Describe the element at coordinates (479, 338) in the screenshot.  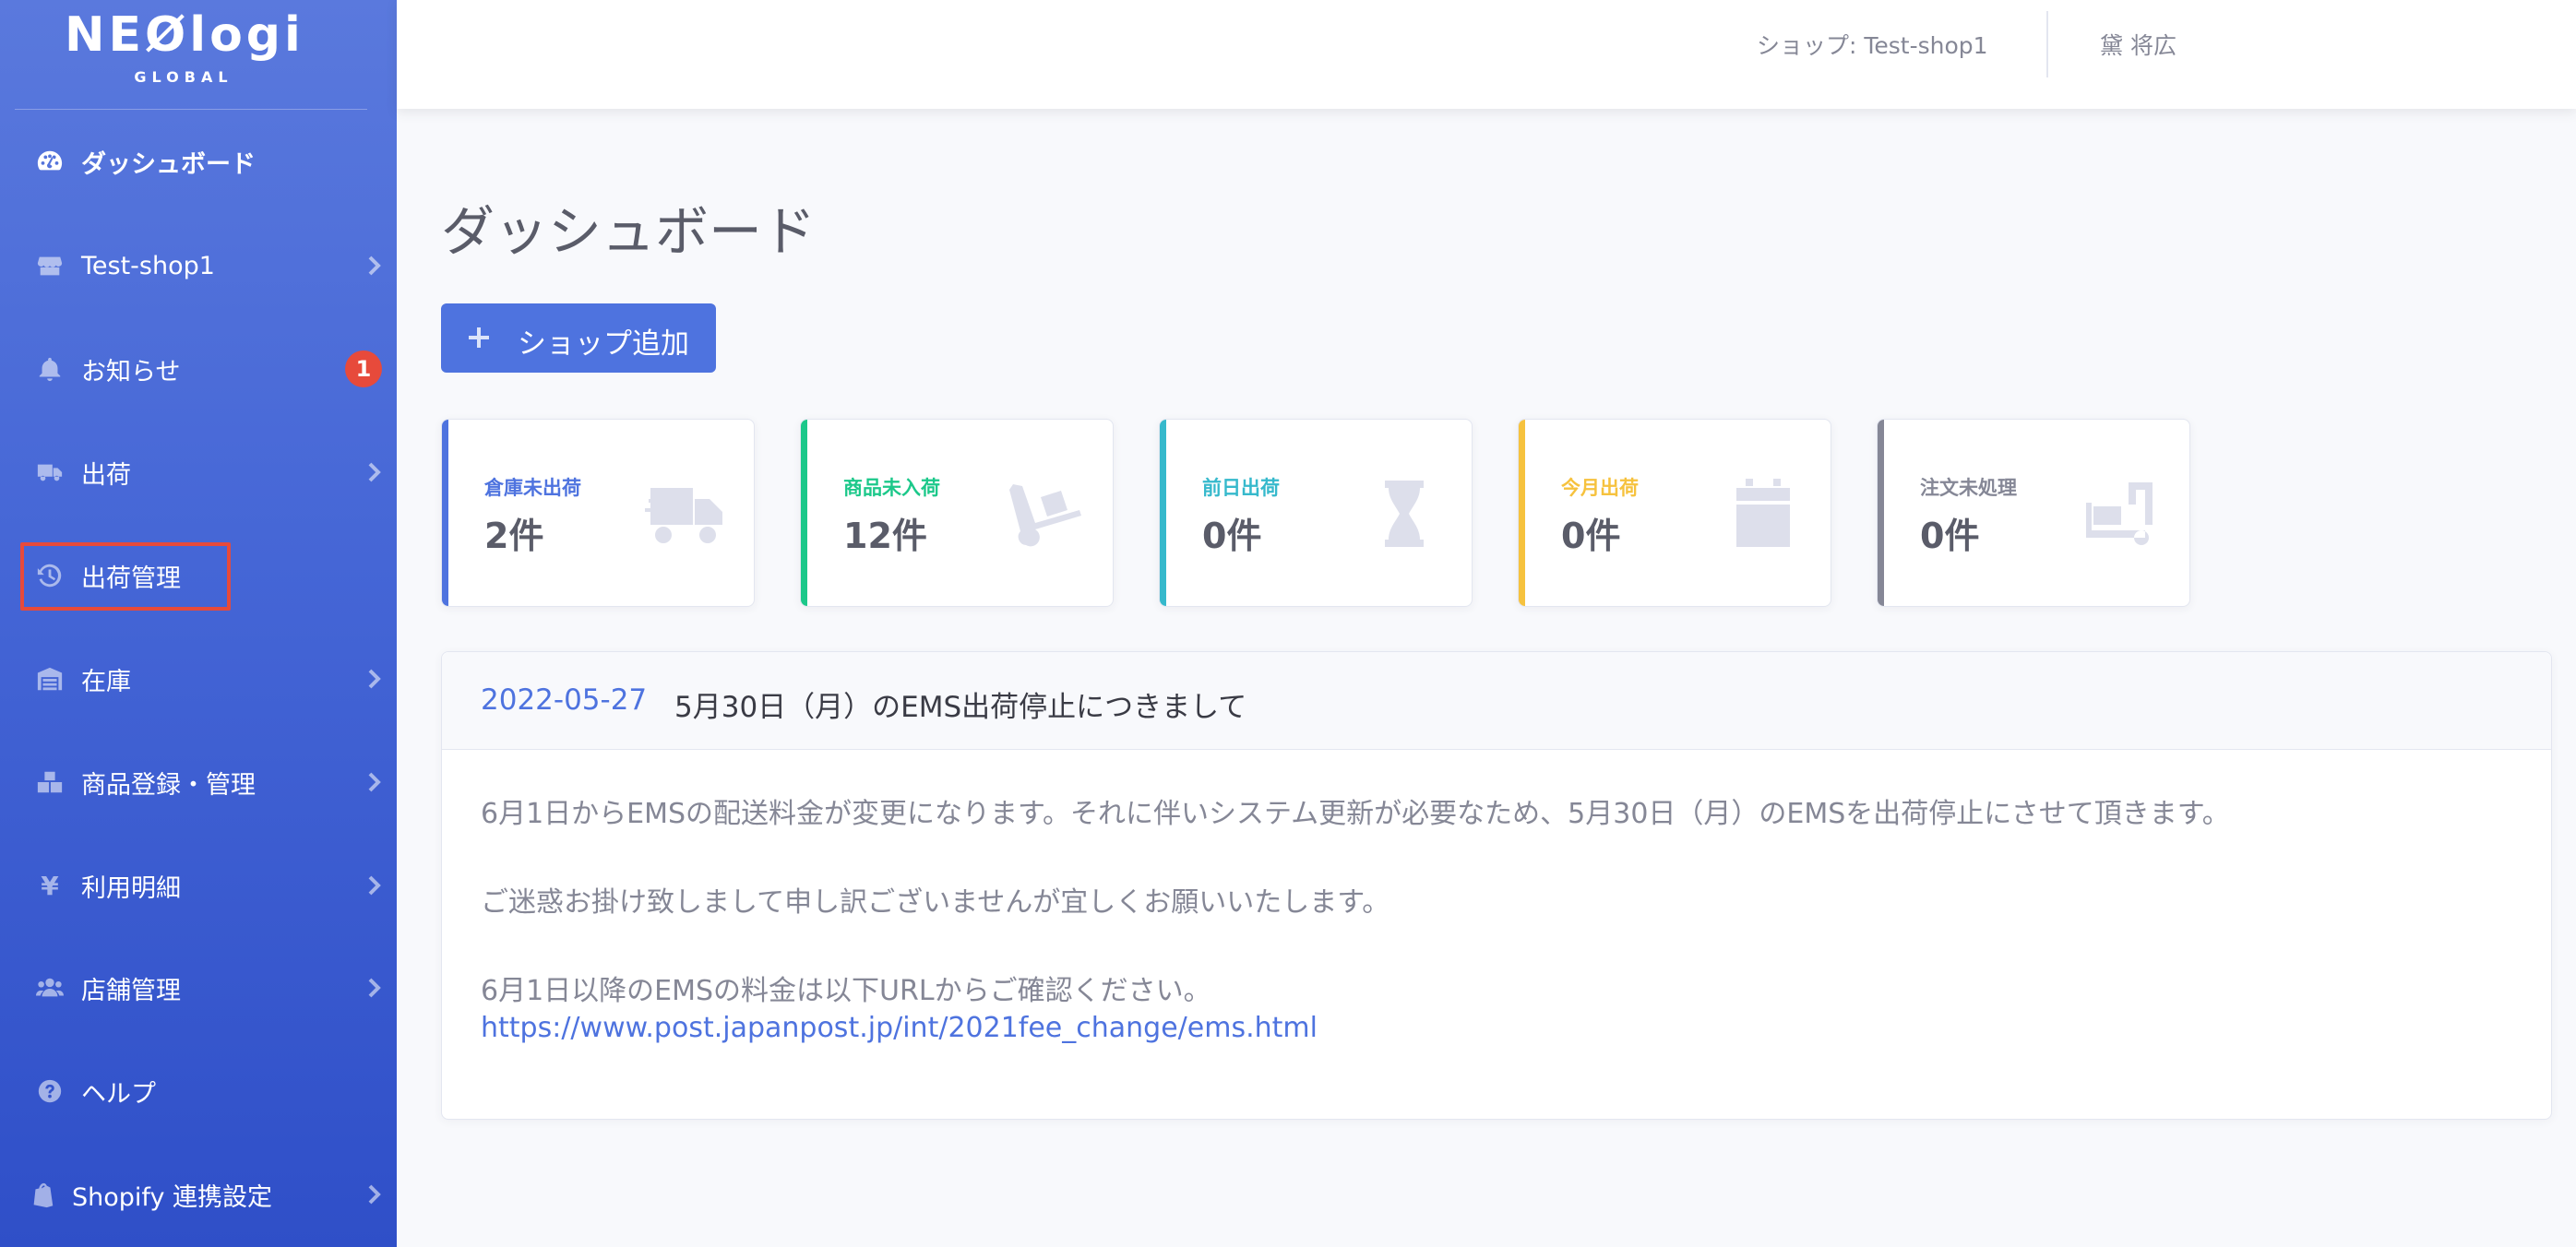
I see `plus-icon` at that location.